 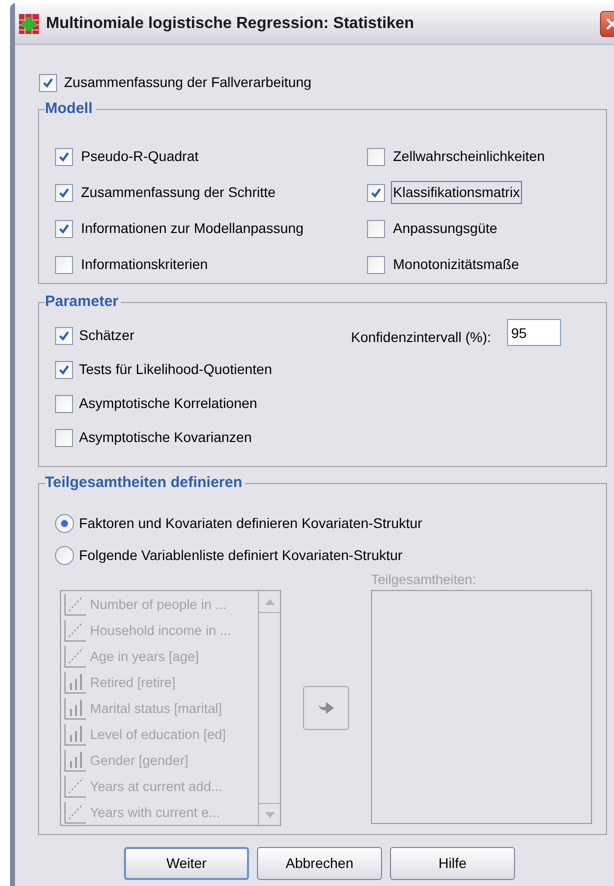 What do you see at coordinates (445, 228) in the screenshot?
I see `checkbox-label: Anpassungsgüte` at bounding box center [445, 228].